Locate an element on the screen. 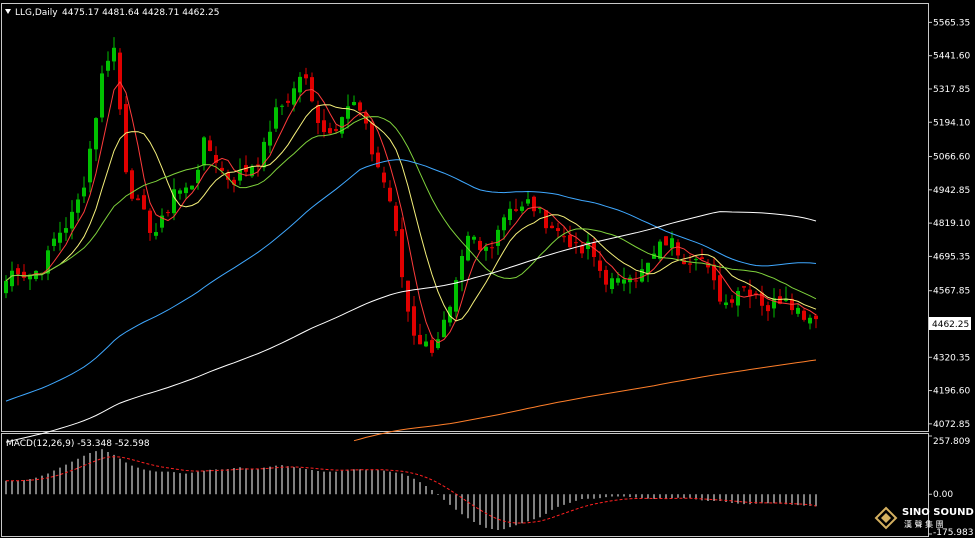 This screenshot has width=975, height=538. logo-sub: 漢 聲 集 團 is located at coordinates (924, 524).